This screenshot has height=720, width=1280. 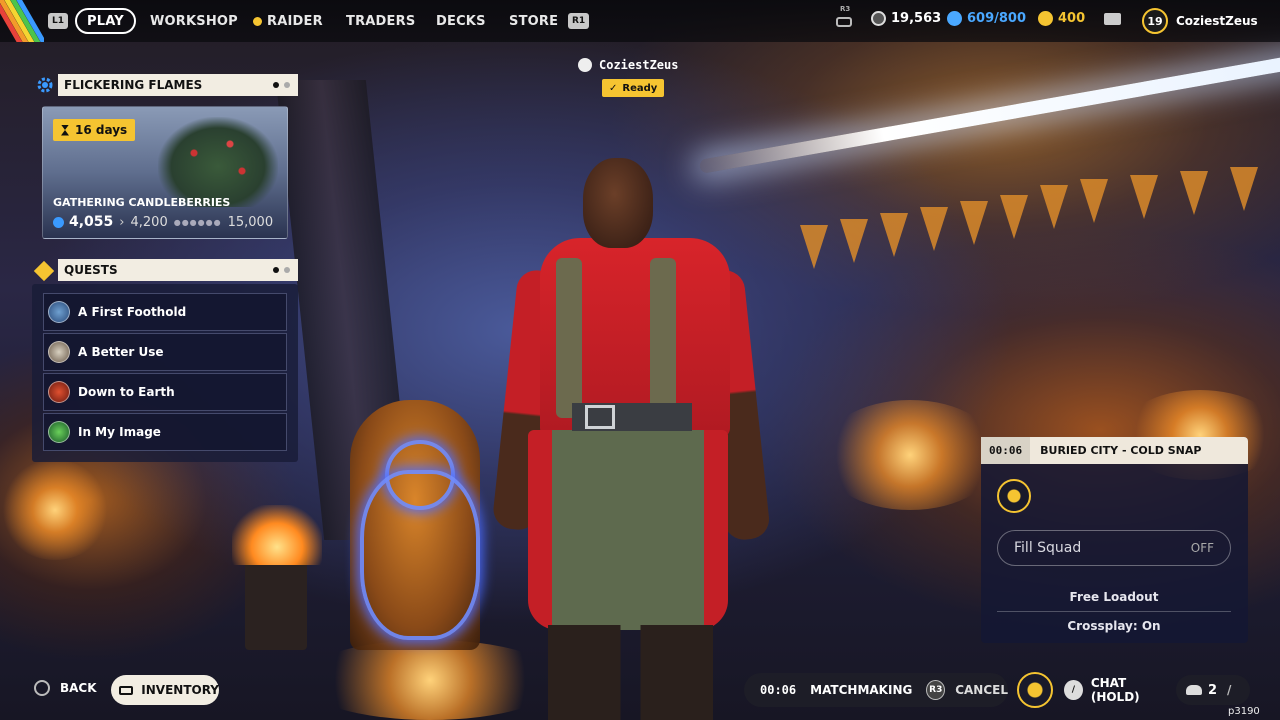 I want to click on touchpad-icon, so click(x=126, y=690).